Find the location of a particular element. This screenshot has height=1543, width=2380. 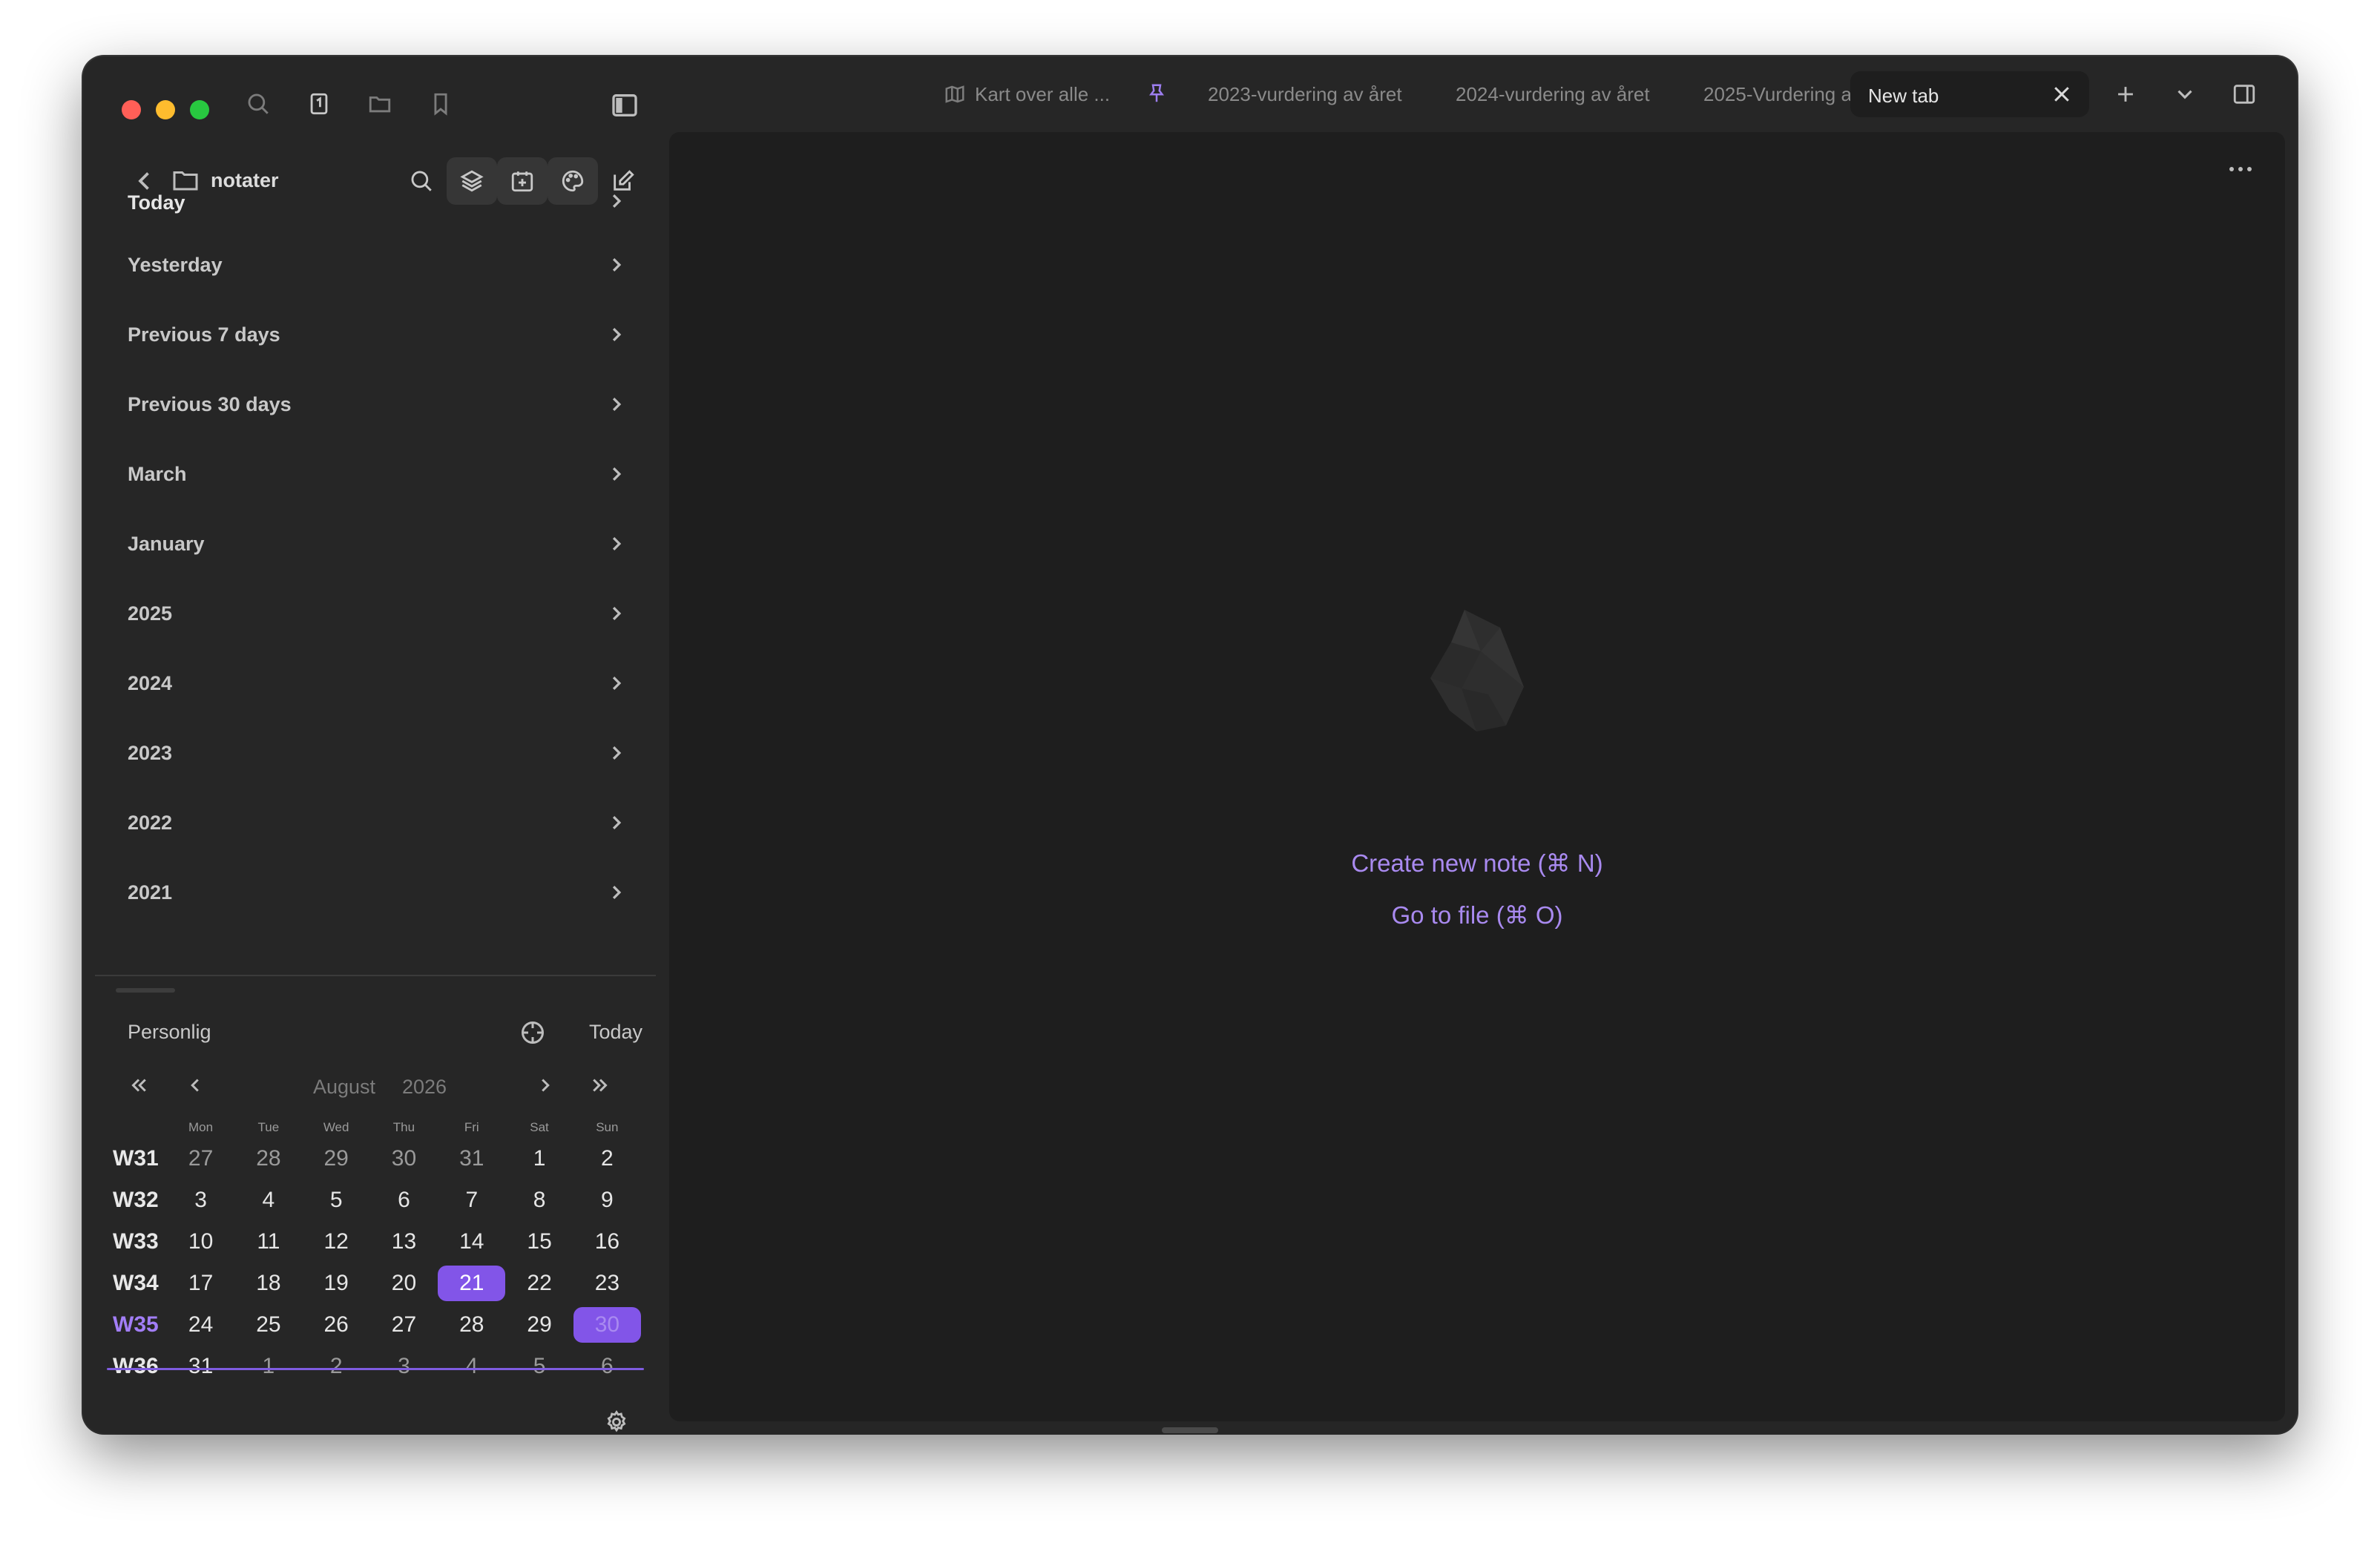

tab-2023-vurdering: 2023-vurdering av året is located at coordinates (1305, 95).